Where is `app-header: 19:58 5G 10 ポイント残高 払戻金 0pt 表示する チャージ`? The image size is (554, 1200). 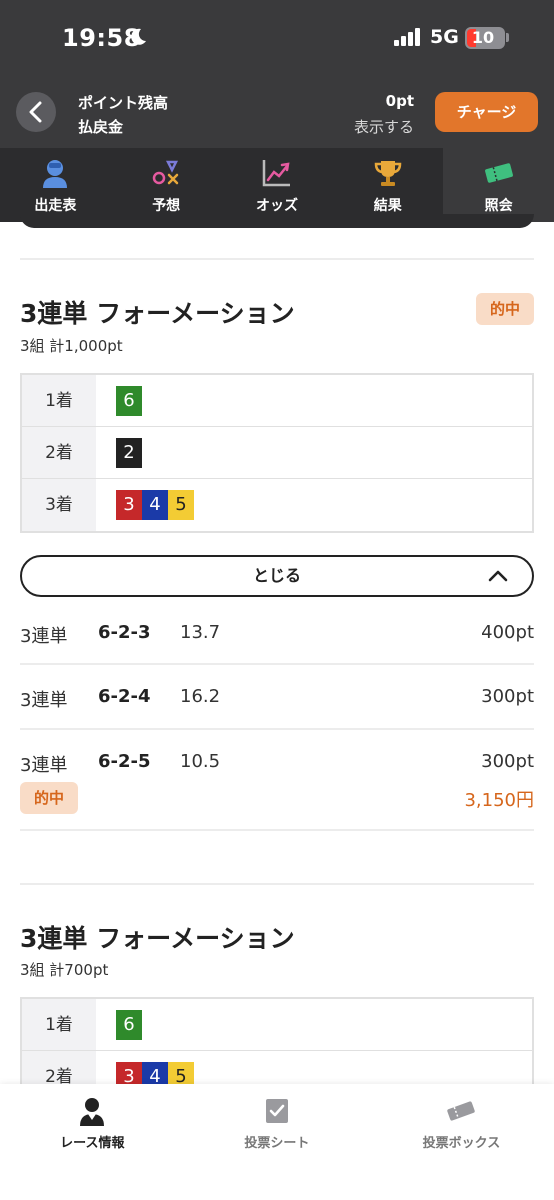
app-header: 19:58 5G 10 ポイント残高 払戻金 0pt 表示する チャージ is located at coordinates (277, 74).